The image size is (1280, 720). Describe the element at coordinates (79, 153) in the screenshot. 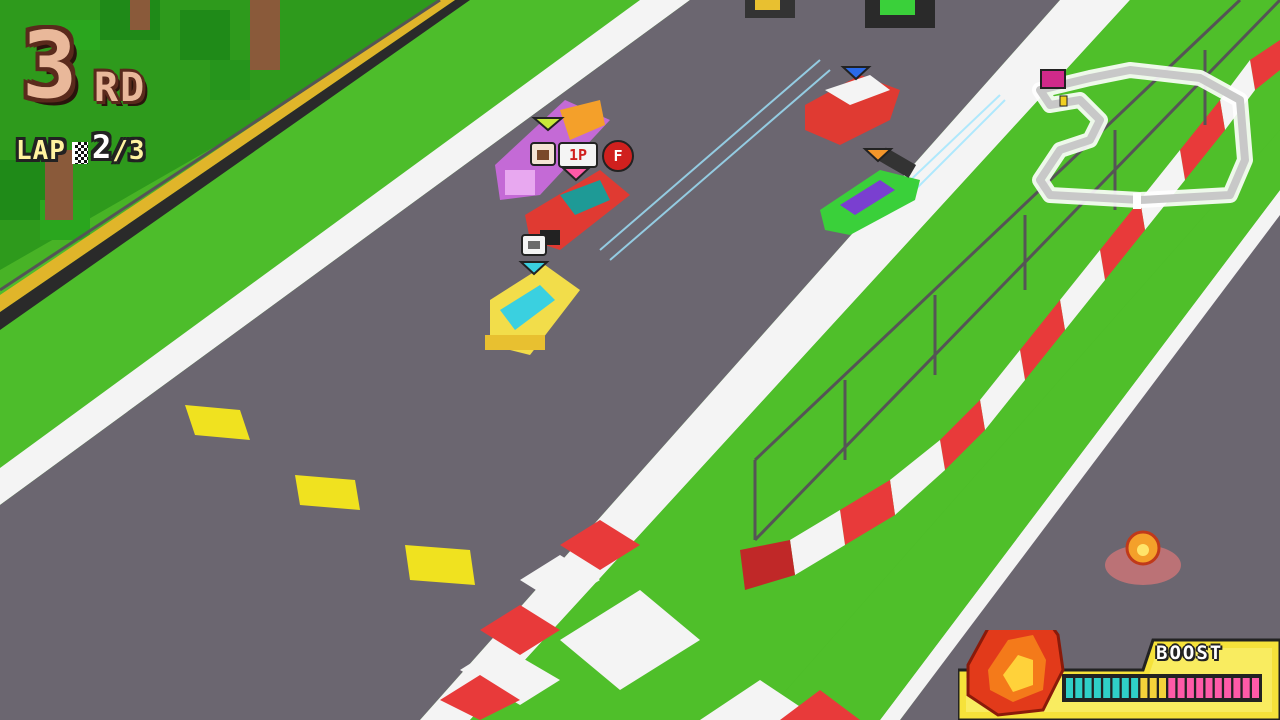

I see `checkered-flag-icon` at that location.